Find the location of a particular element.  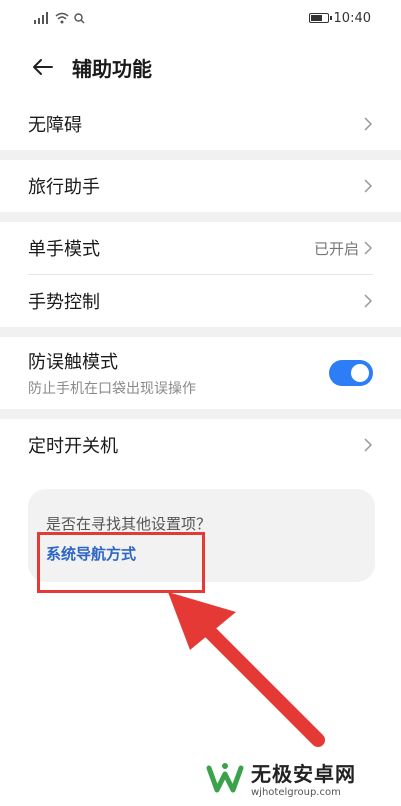

settings-item-one-hand: 单手模式 已开启 is located at coordinates (200, 248).